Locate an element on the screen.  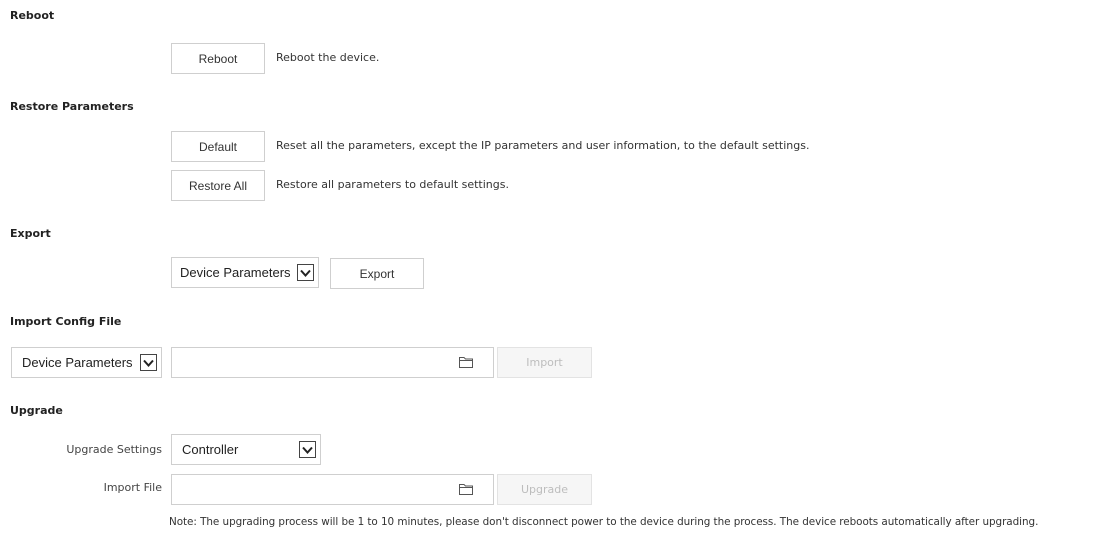
import-type-value: Device Parameters is located at coordinates (77, 362).